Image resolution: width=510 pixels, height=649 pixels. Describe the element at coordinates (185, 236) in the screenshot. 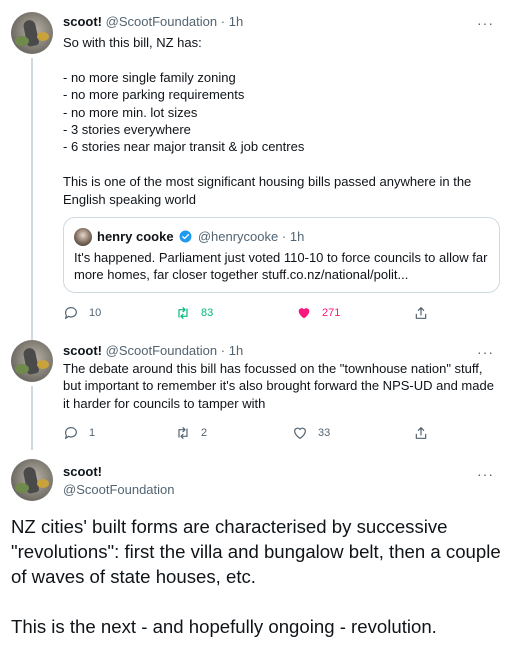

I see `verified-badge-icon` at that location.